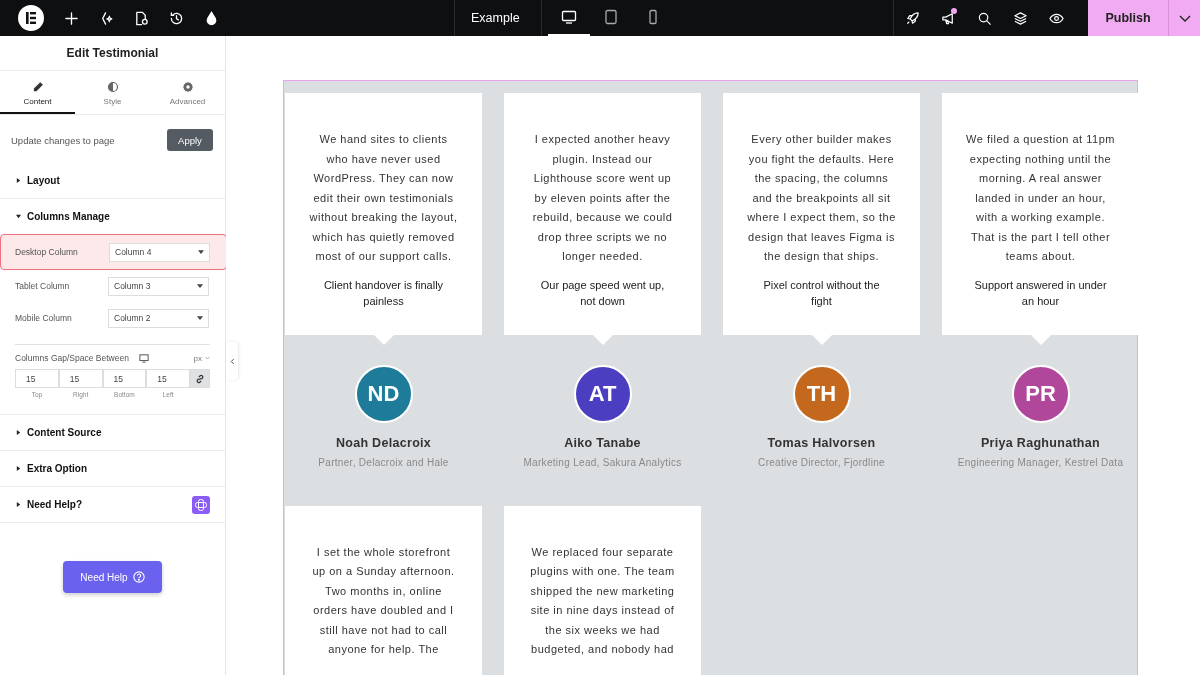  Describe the element at coordinates (112, 504) in the screenshot. I see `section-header: Need Help?` at that location.